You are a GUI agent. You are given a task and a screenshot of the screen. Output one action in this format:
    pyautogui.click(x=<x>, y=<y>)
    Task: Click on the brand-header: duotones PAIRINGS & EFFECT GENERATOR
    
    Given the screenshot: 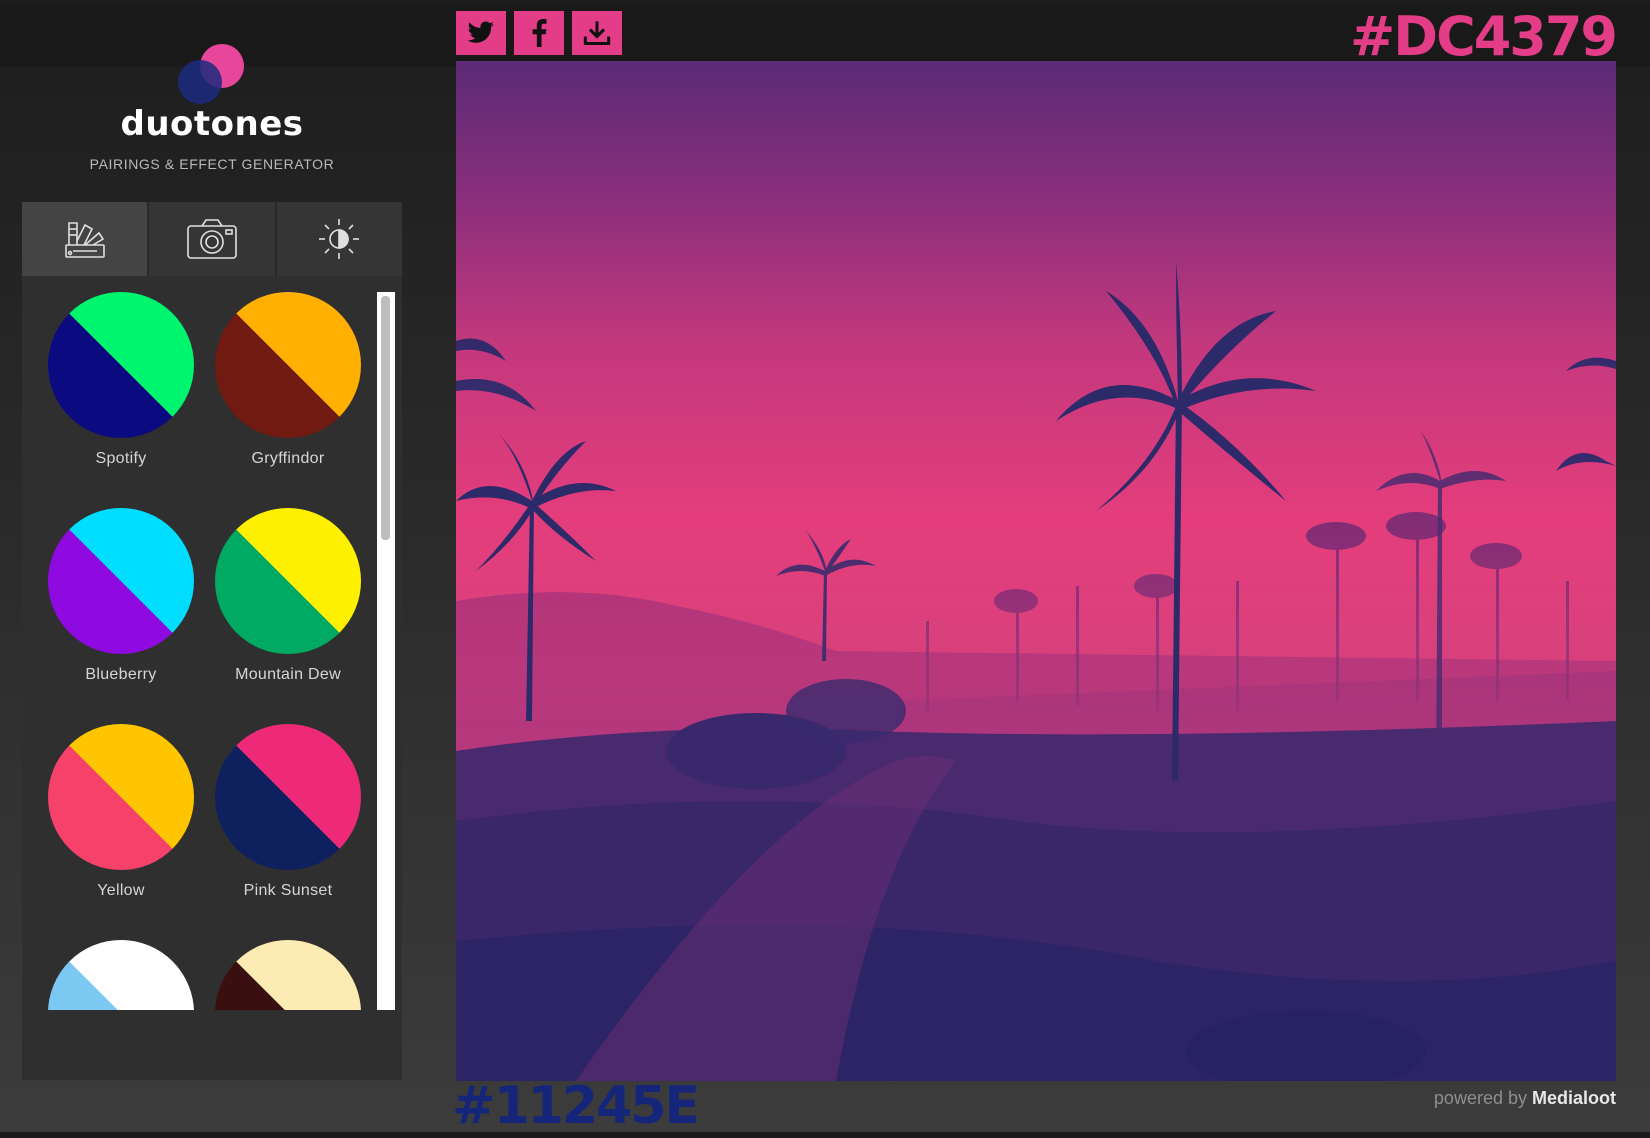 What is the action you would take?
    pyautogui.click(x=212, y=96)
    